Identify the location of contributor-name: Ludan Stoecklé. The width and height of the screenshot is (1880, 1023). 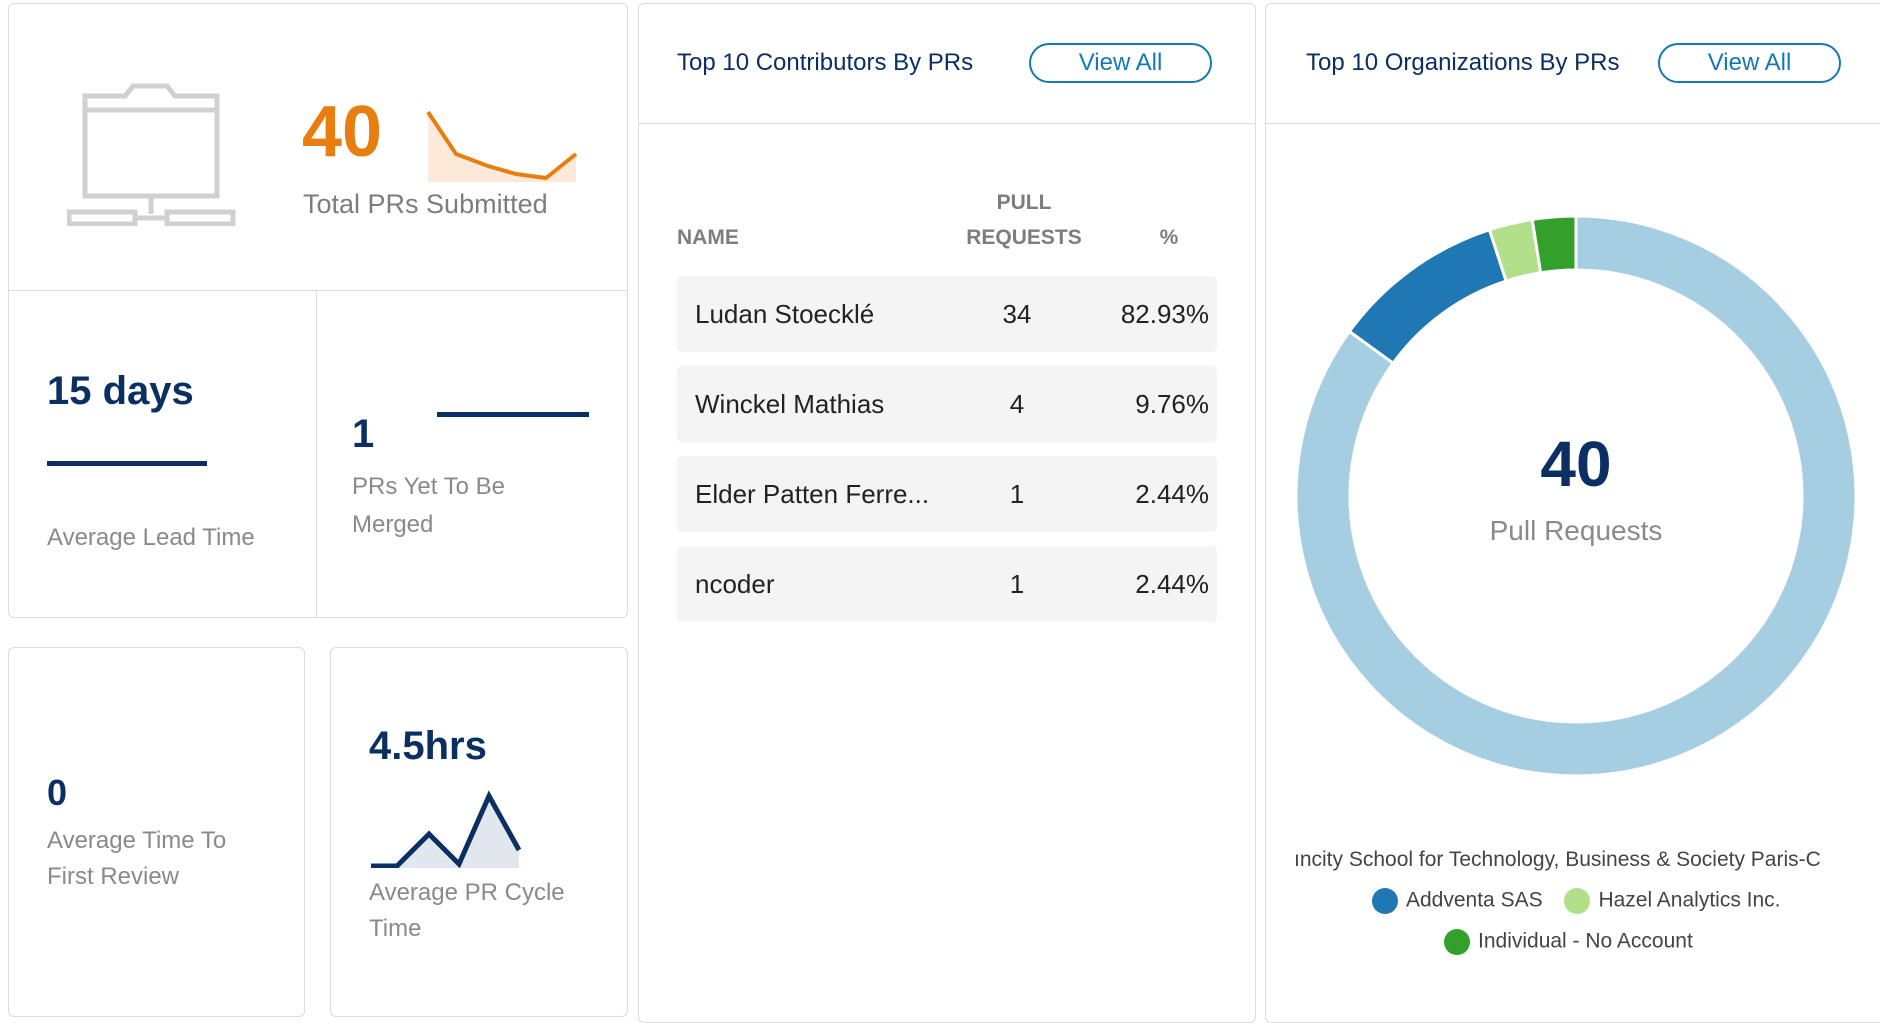
(785, 314).